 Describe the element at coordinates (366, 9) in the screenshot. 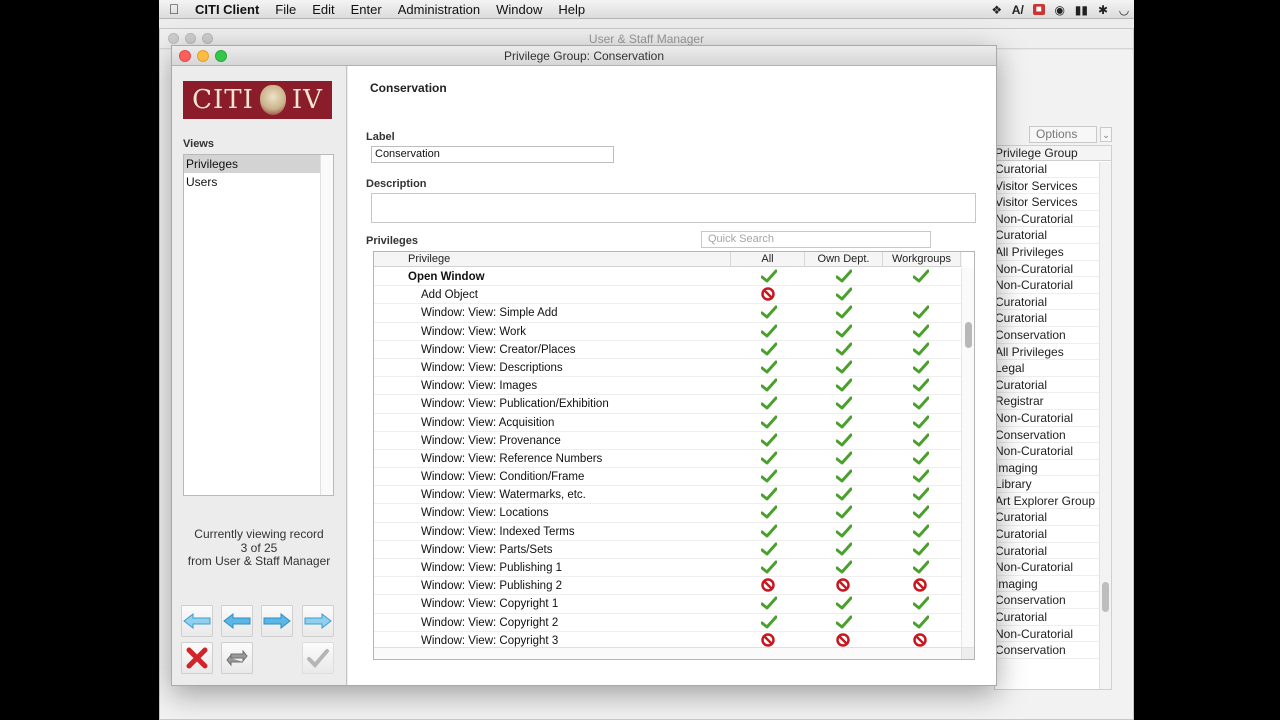

I see `menu-enter: Enter` at that location.